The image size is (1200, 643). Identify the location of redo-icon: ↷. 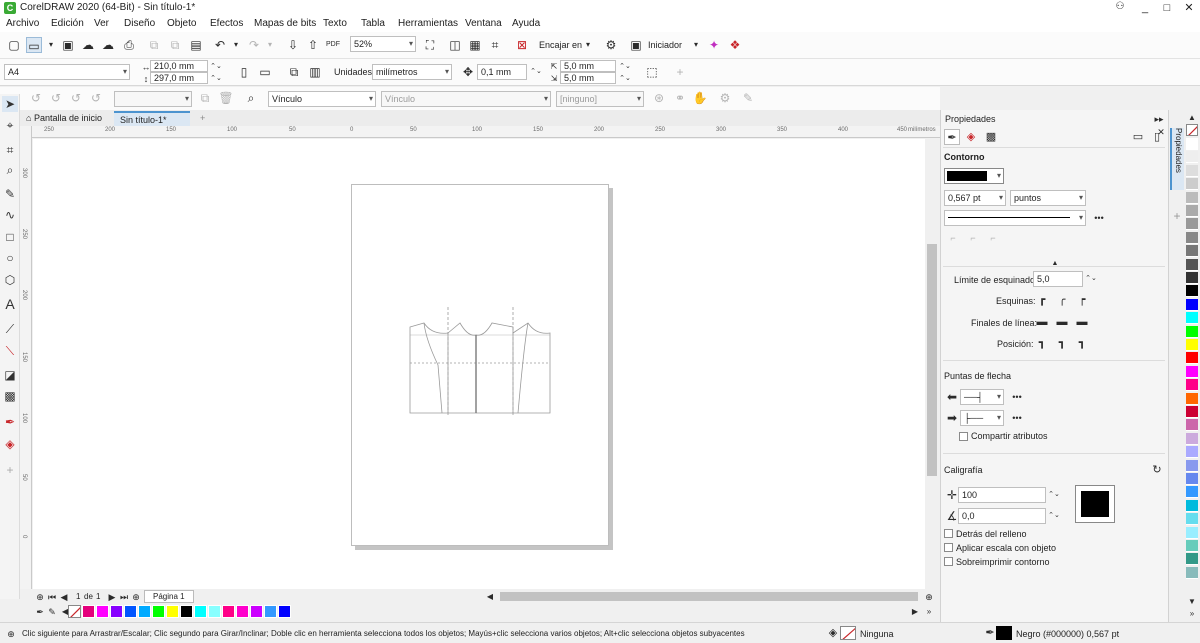
(254, 45).